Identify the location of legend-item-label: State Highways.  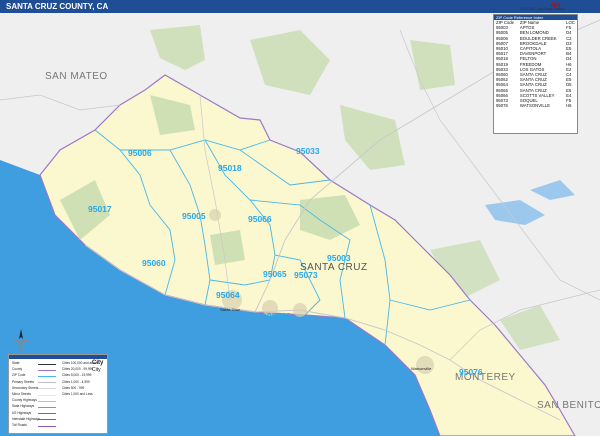
(23, 406).